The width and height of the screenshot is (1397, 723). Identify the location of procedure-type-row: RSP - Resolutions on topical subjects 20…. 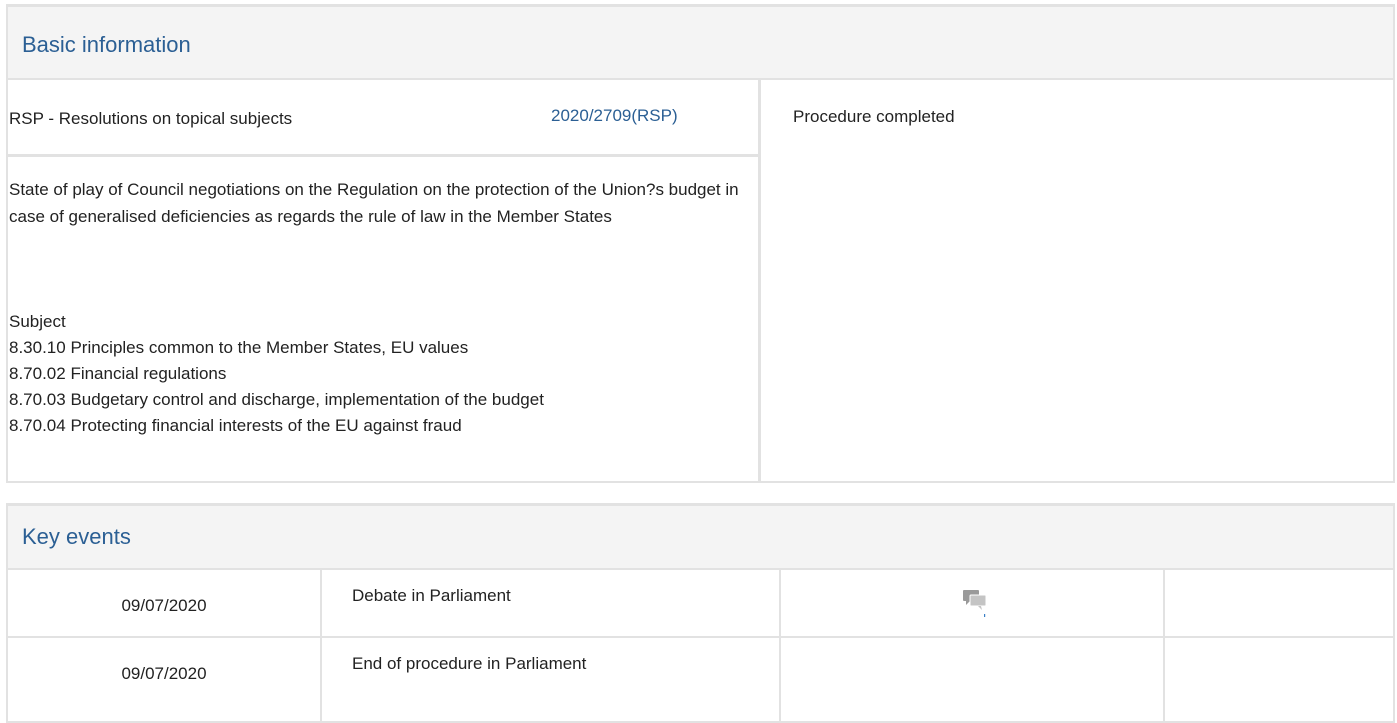
(383, 118).